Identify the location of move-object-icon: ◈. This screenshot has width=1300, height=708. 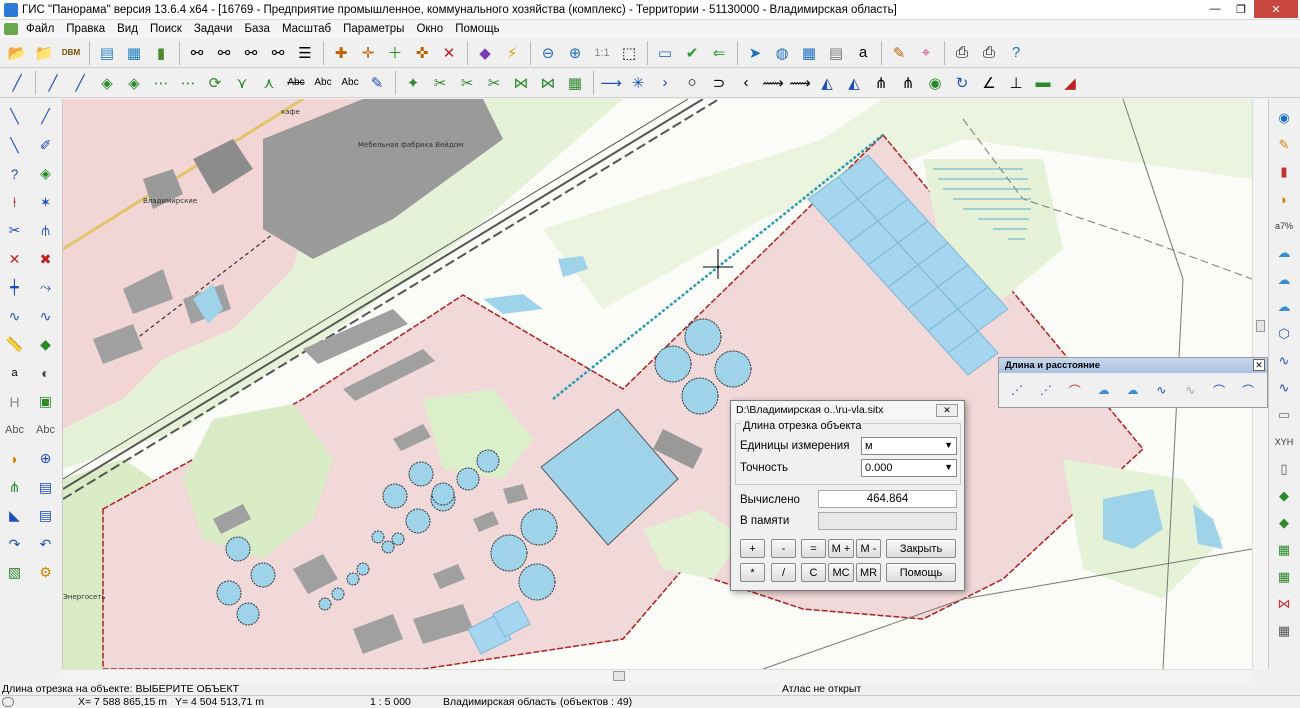
(134, 83).